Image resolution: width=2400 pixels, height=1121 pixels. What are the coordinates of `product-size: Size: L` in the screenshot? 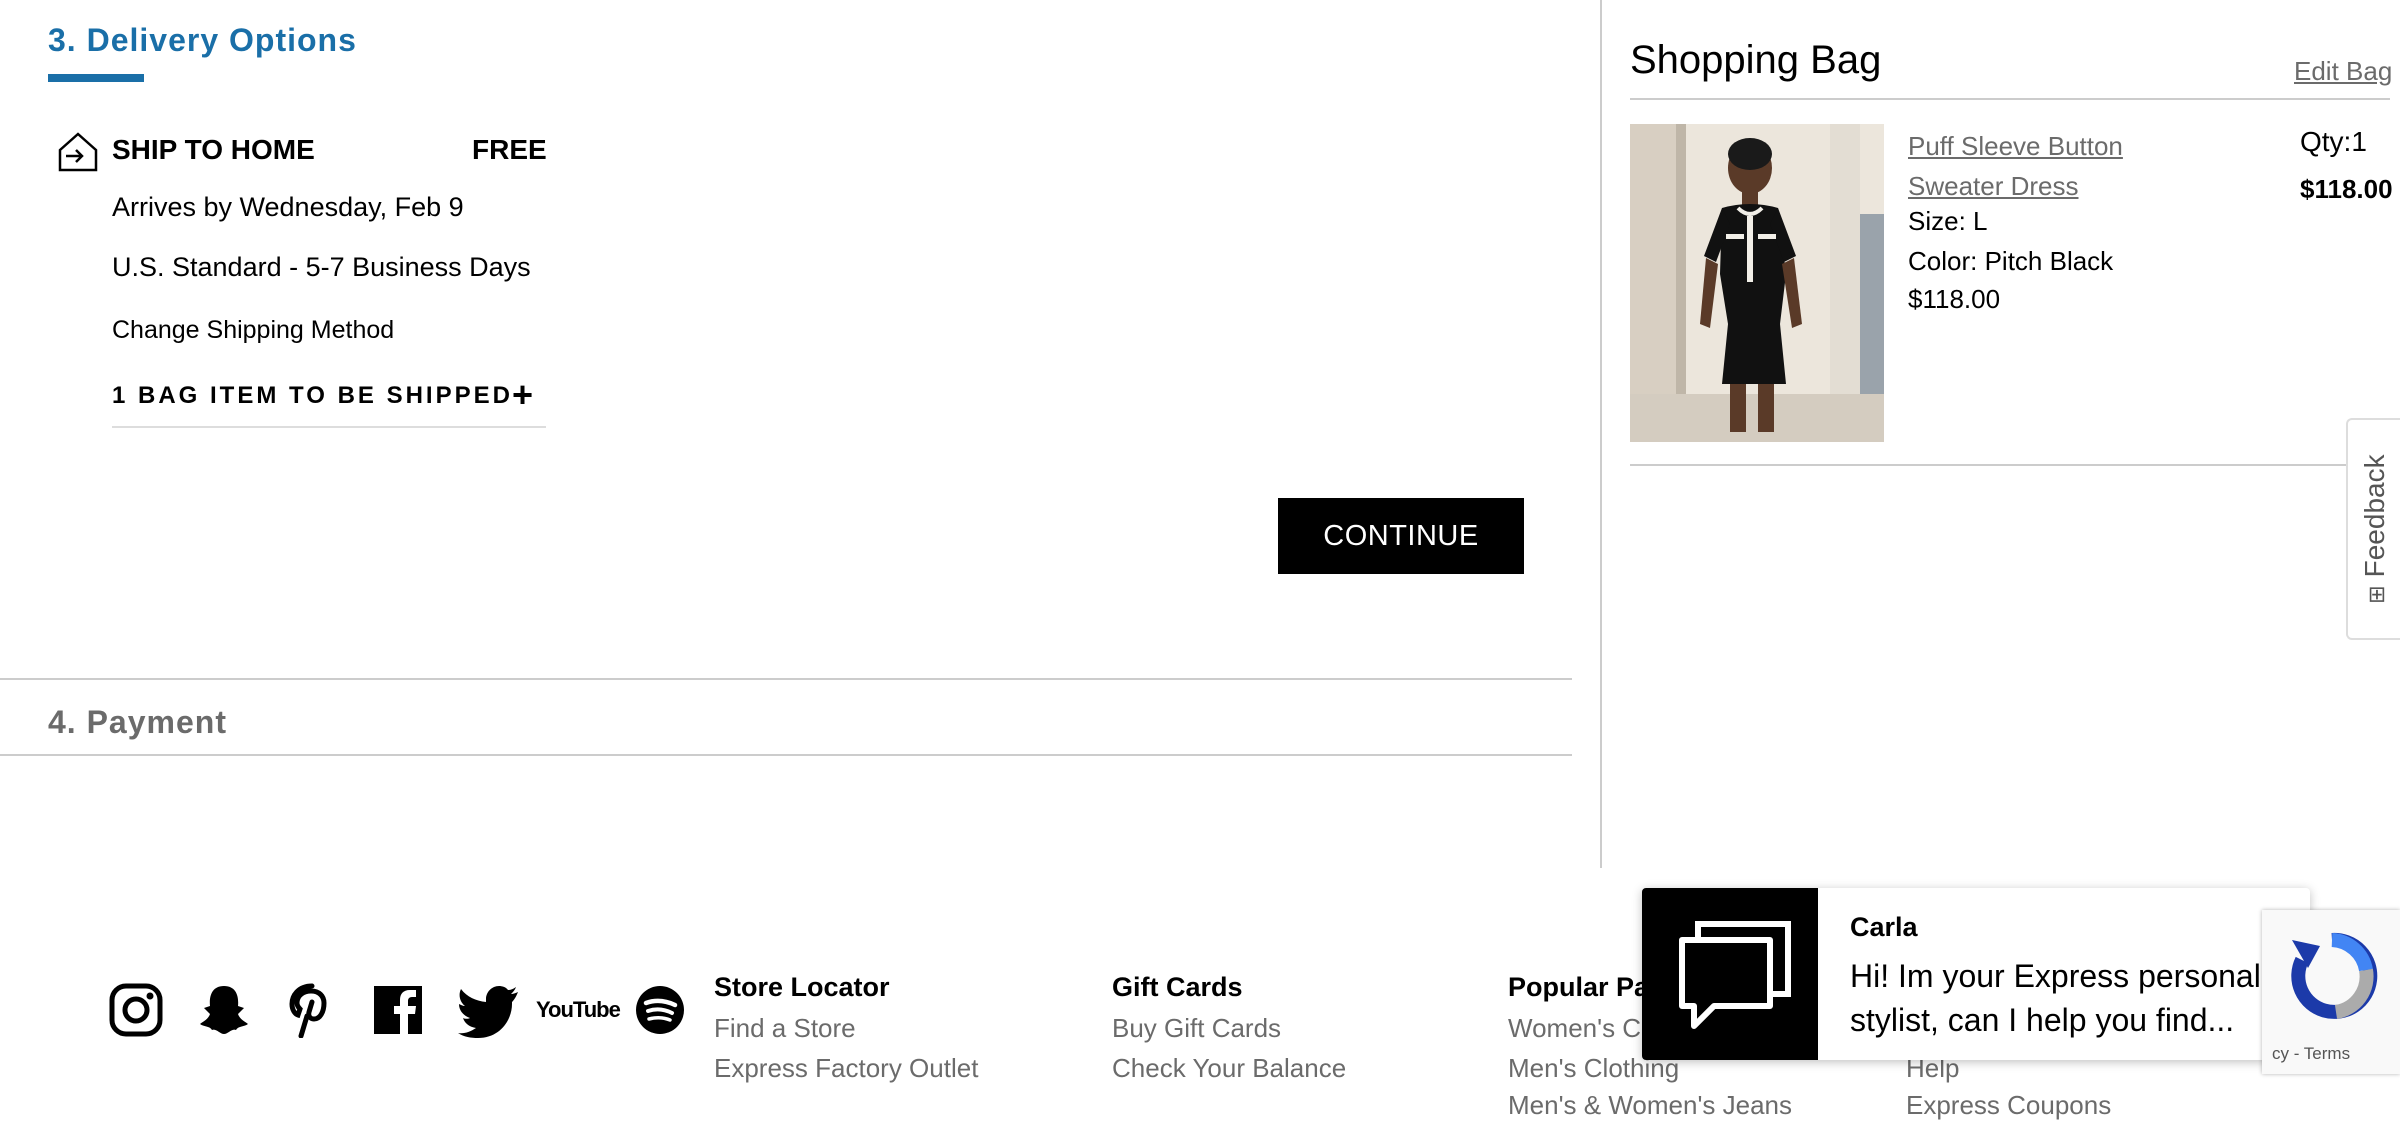 It's located at (1948, 221).